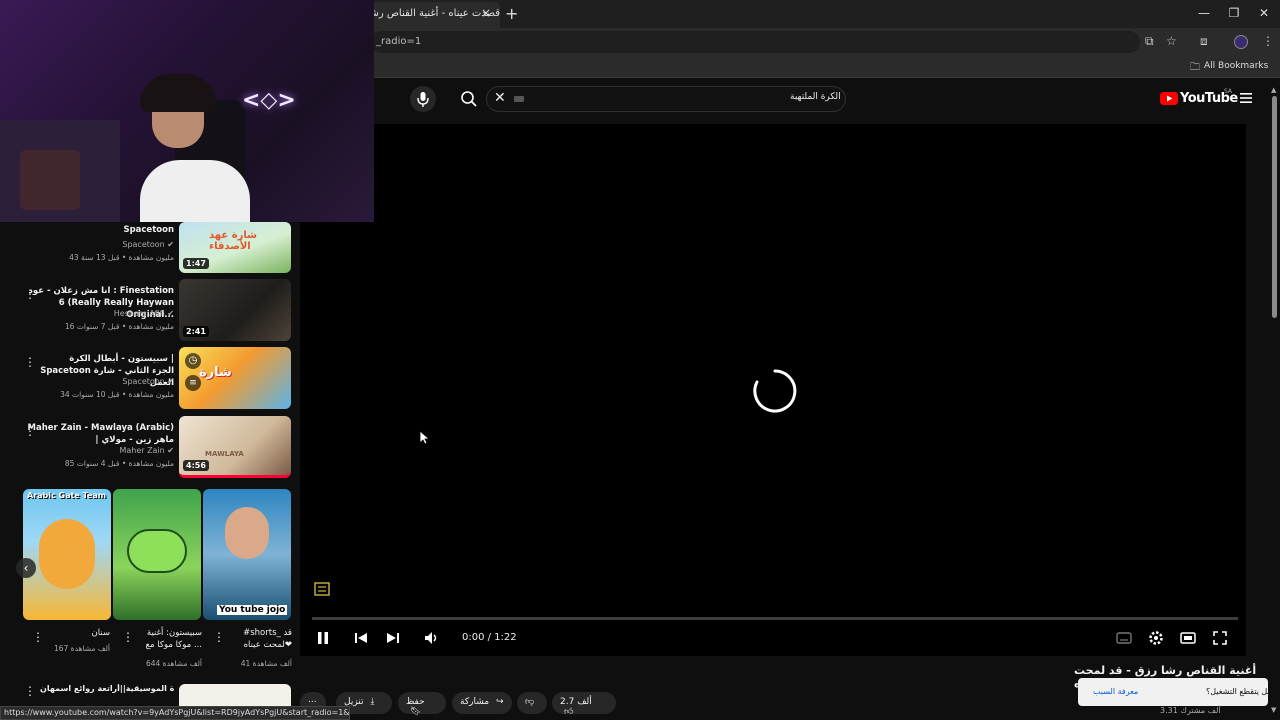  Describe the element at coordinates (117, 394) in the screenshot. I see `video-meta: 34 مليون مشاهدة • قبل 10 سنوات` at that location.